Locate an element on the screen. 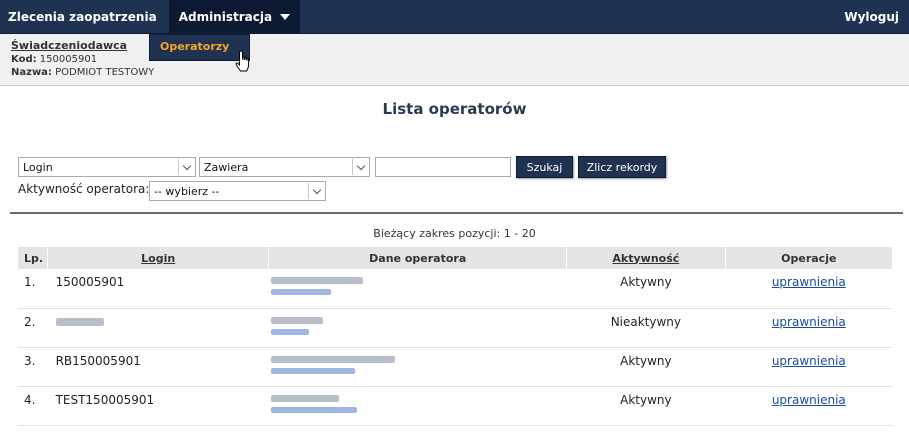  range-info: Bieżący zakres pozycji: 1 - 20 is located at coordinates (454, 233).